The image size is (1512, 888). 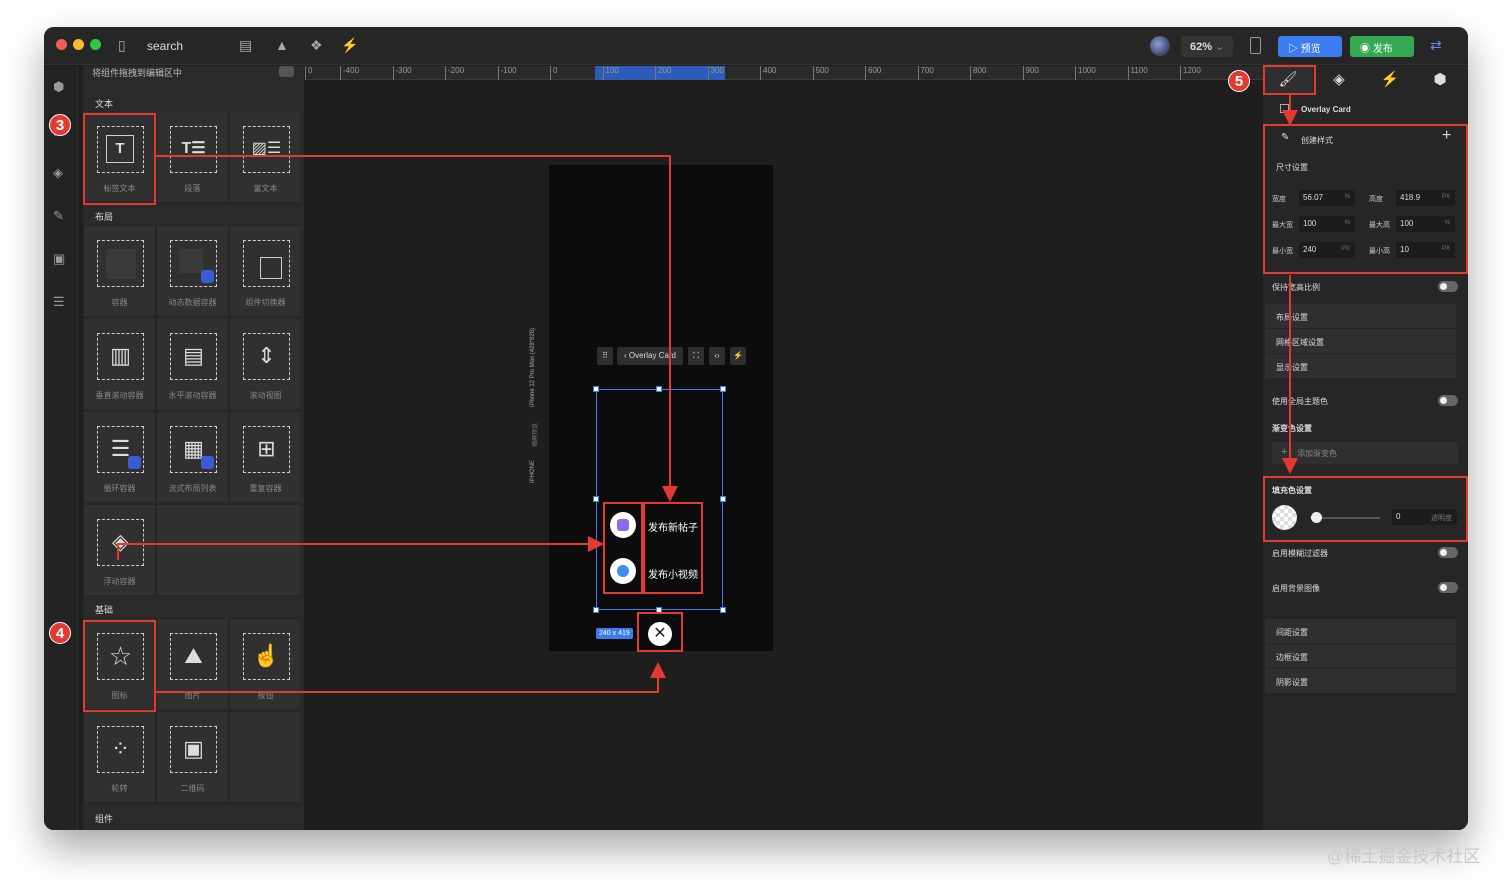 I want to click on display-settings-row: 显示设置, so click(x=1360, y=366).